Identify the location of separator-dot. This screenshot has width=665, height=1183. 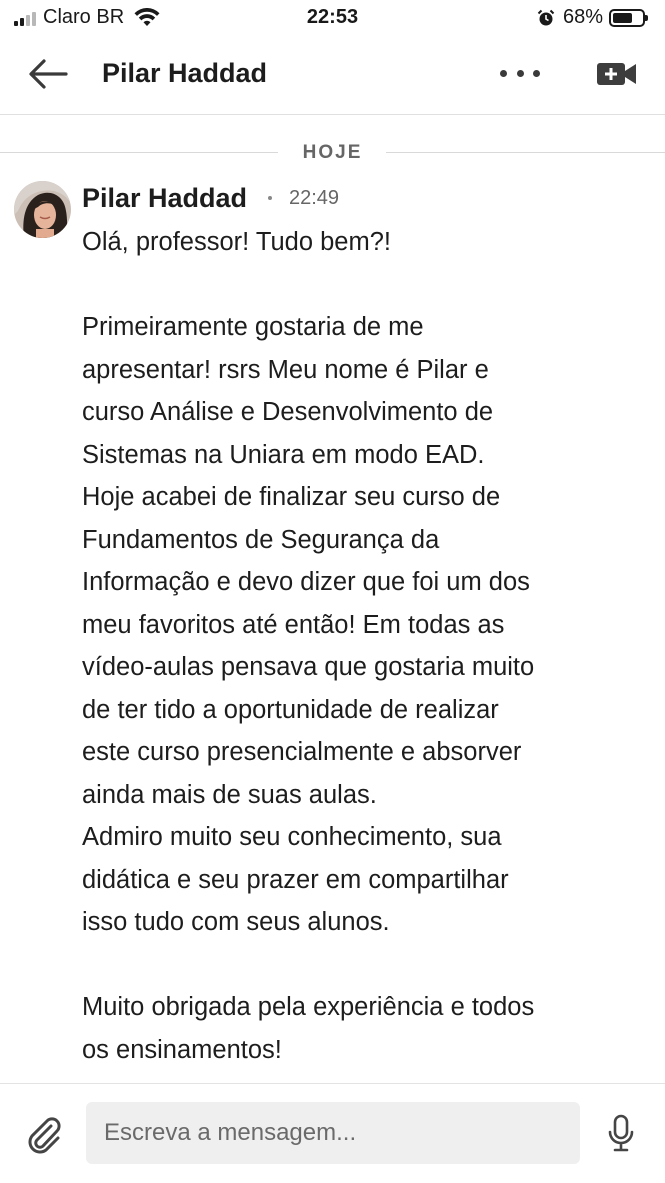
(270, 198).